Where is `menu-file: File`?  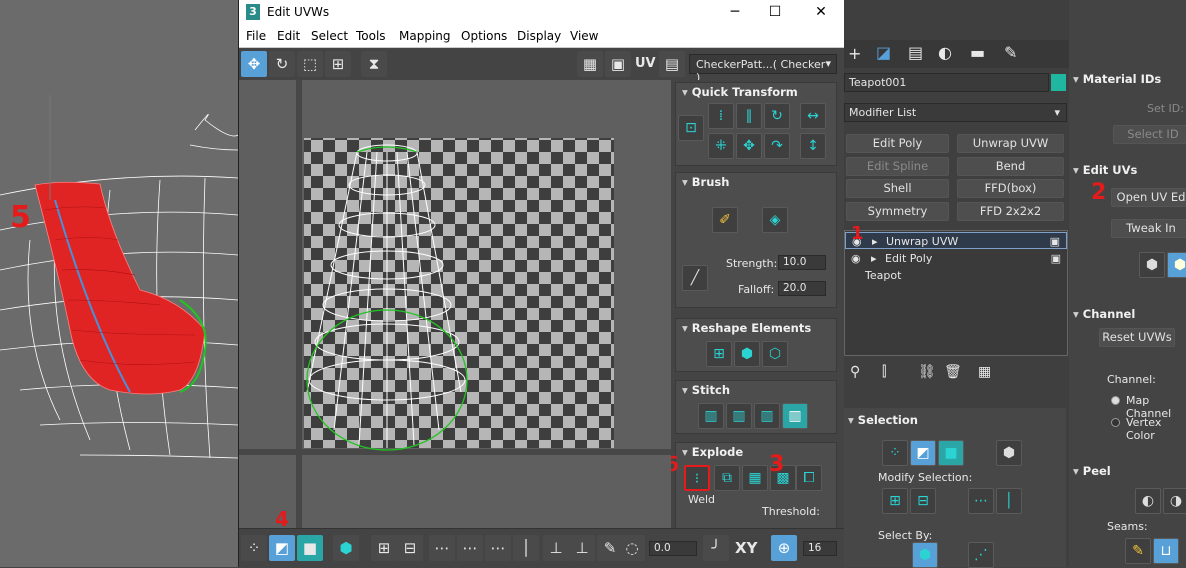
menu-file: File is located at coordinates (256, 36).